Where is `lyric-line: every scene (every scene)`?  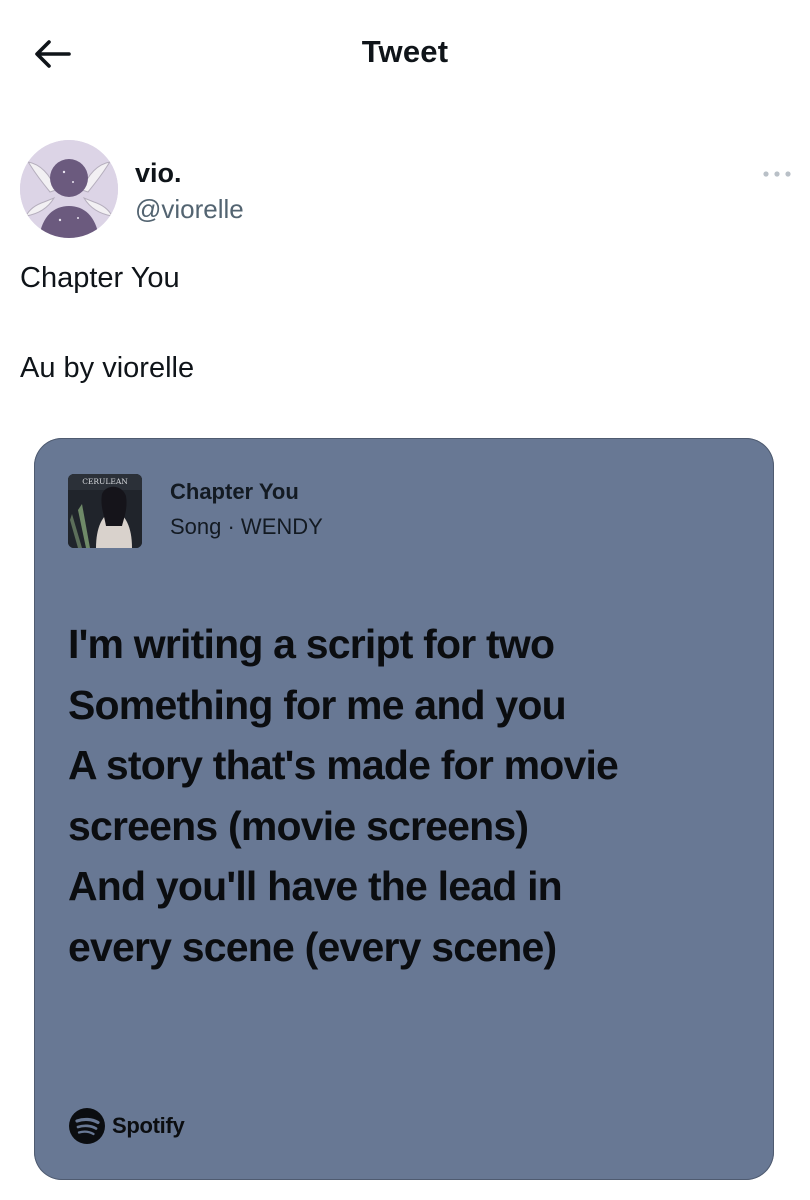 lyric-line: every scene (every scene) is located at coordinates (312, 946).